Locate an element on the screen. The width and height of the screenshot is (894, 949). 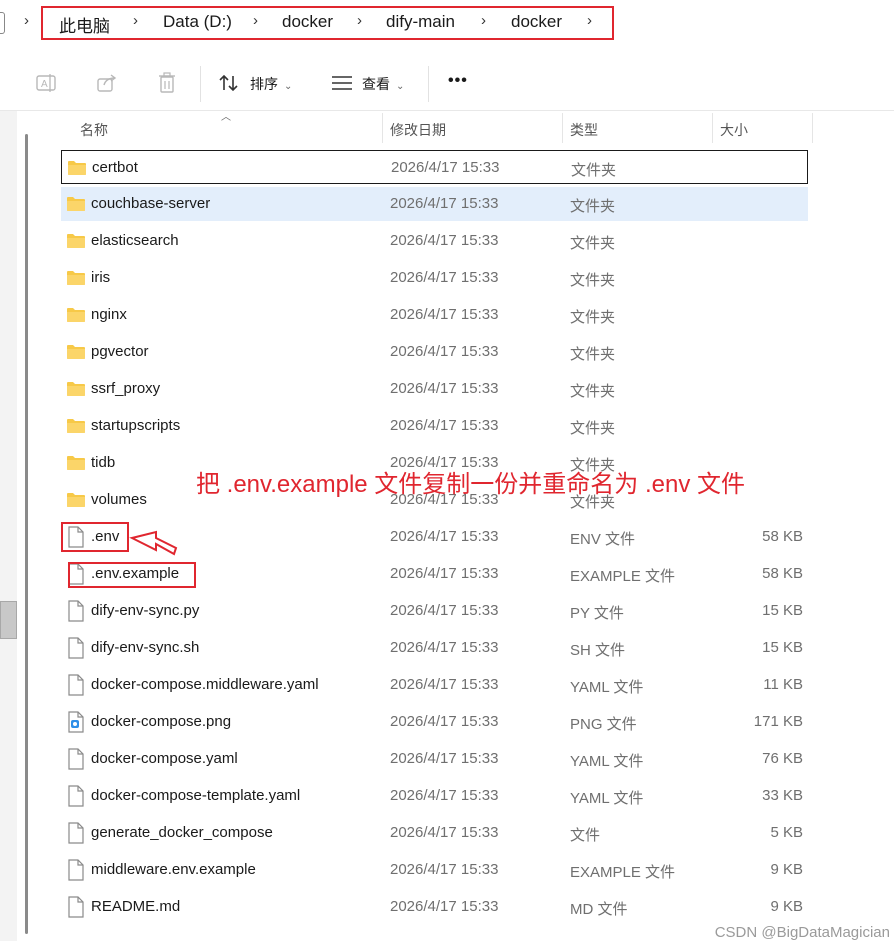
env-highlight-box is located at coordinates (95, 537).